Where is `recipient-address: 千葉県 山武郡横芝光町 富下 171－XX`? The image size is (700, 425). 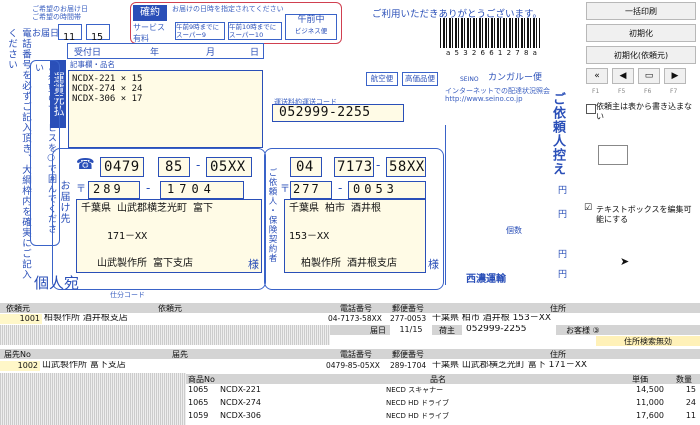
recipient-address: 千葉県 山武郡横芝光町 富下 171－XX is located at coordinates (566, 366).